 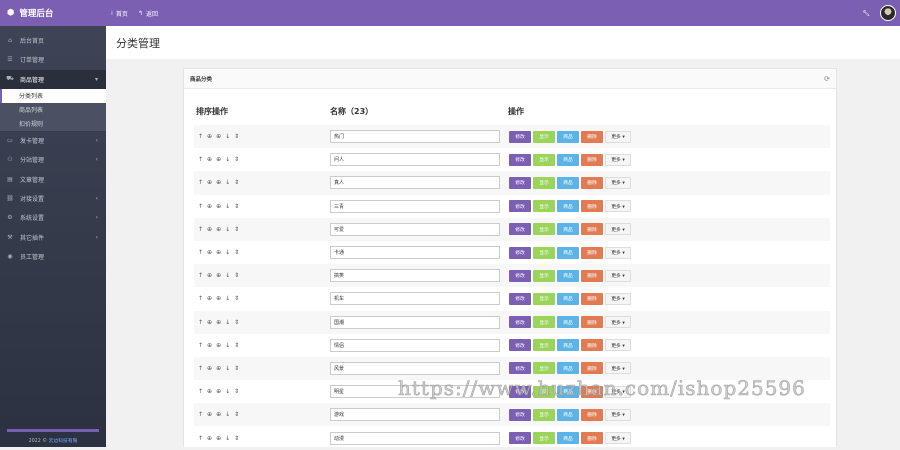 What do you see at coordinates (53, 236) in the screenshot?
I see `sidebar-item-plugins: ⚒ 其它插件 ‹` at bounding box center [53, 236].